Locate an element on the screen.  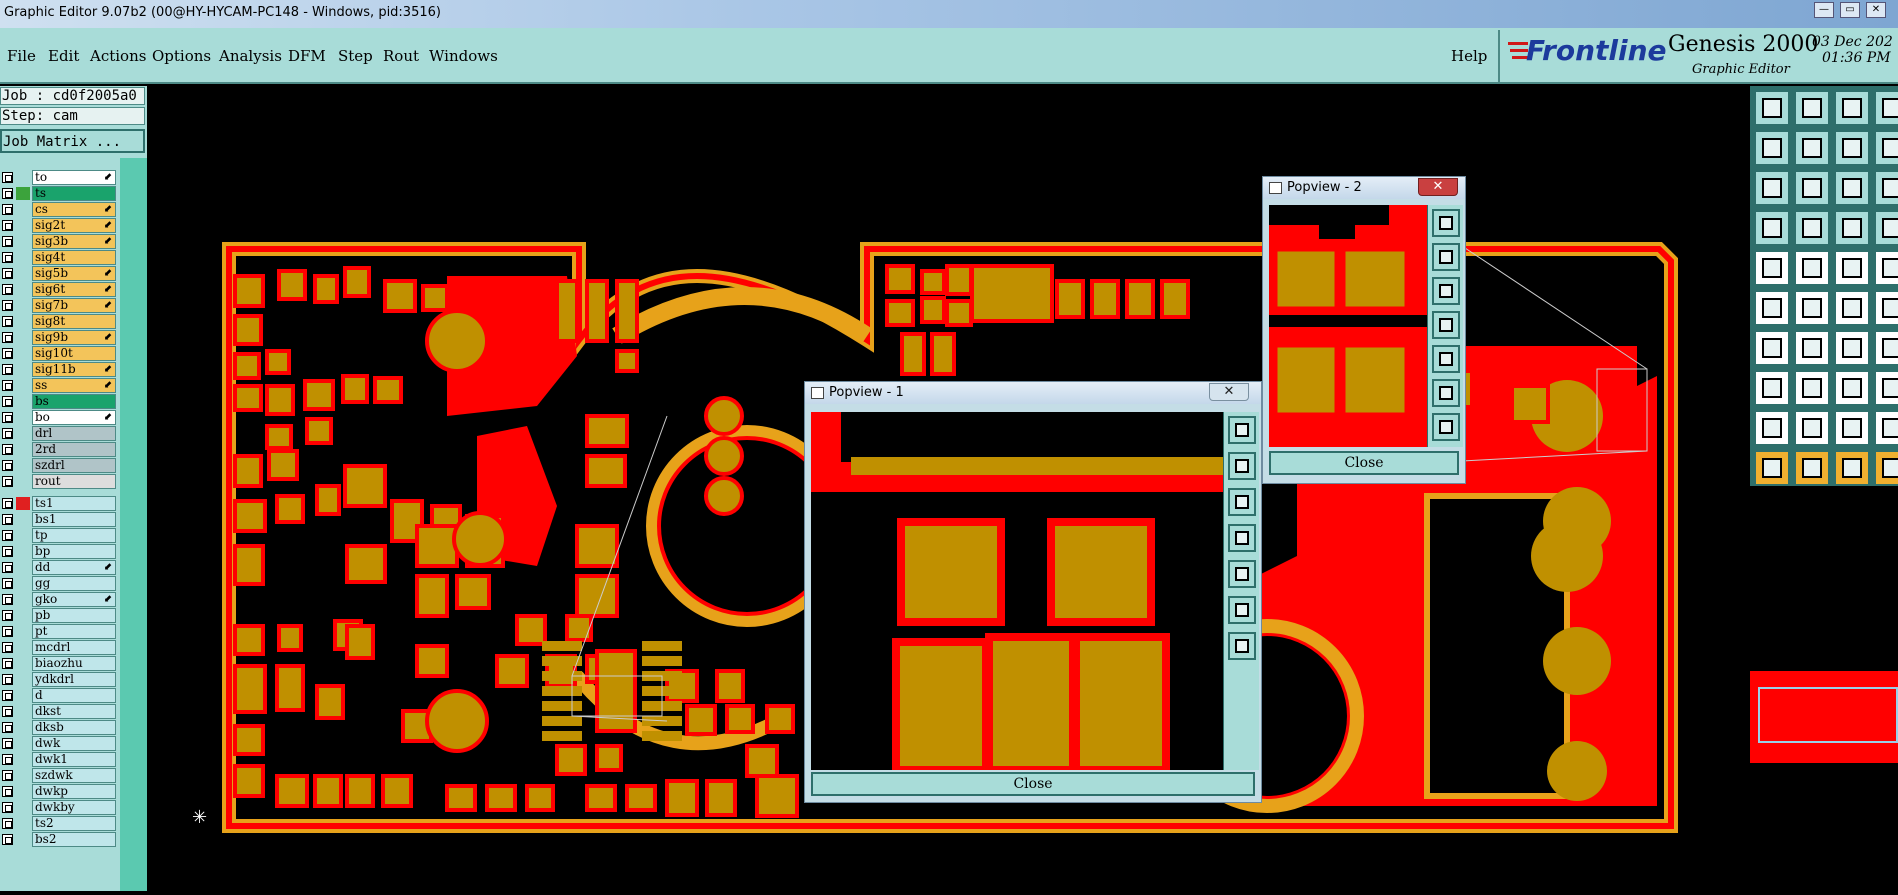
popview-1-close-x: ✕ is located at coordinates (1229, 392).